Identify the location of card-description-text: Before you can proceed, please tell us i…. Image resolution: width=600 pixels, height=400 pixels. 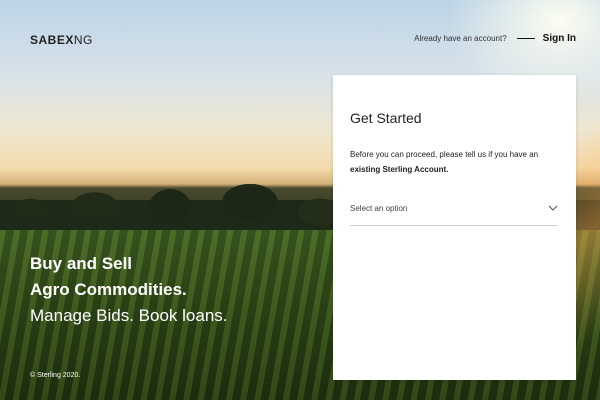
(444, 154).